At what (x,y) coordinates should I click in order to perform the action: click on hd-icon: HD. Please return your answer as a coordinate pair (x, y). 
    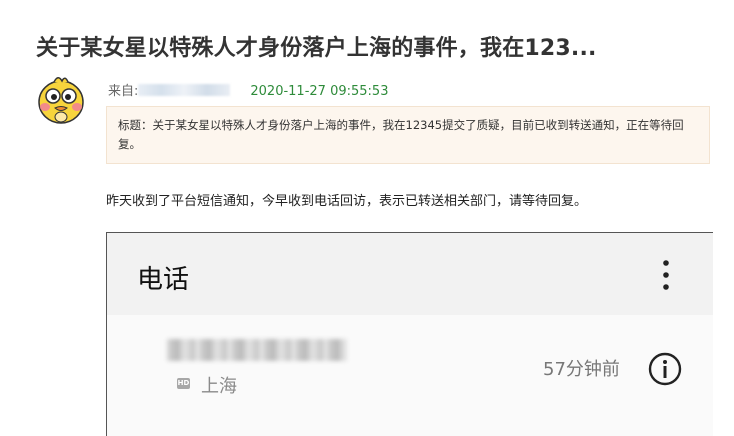
    Looking at the image, I should click on (183, 383).